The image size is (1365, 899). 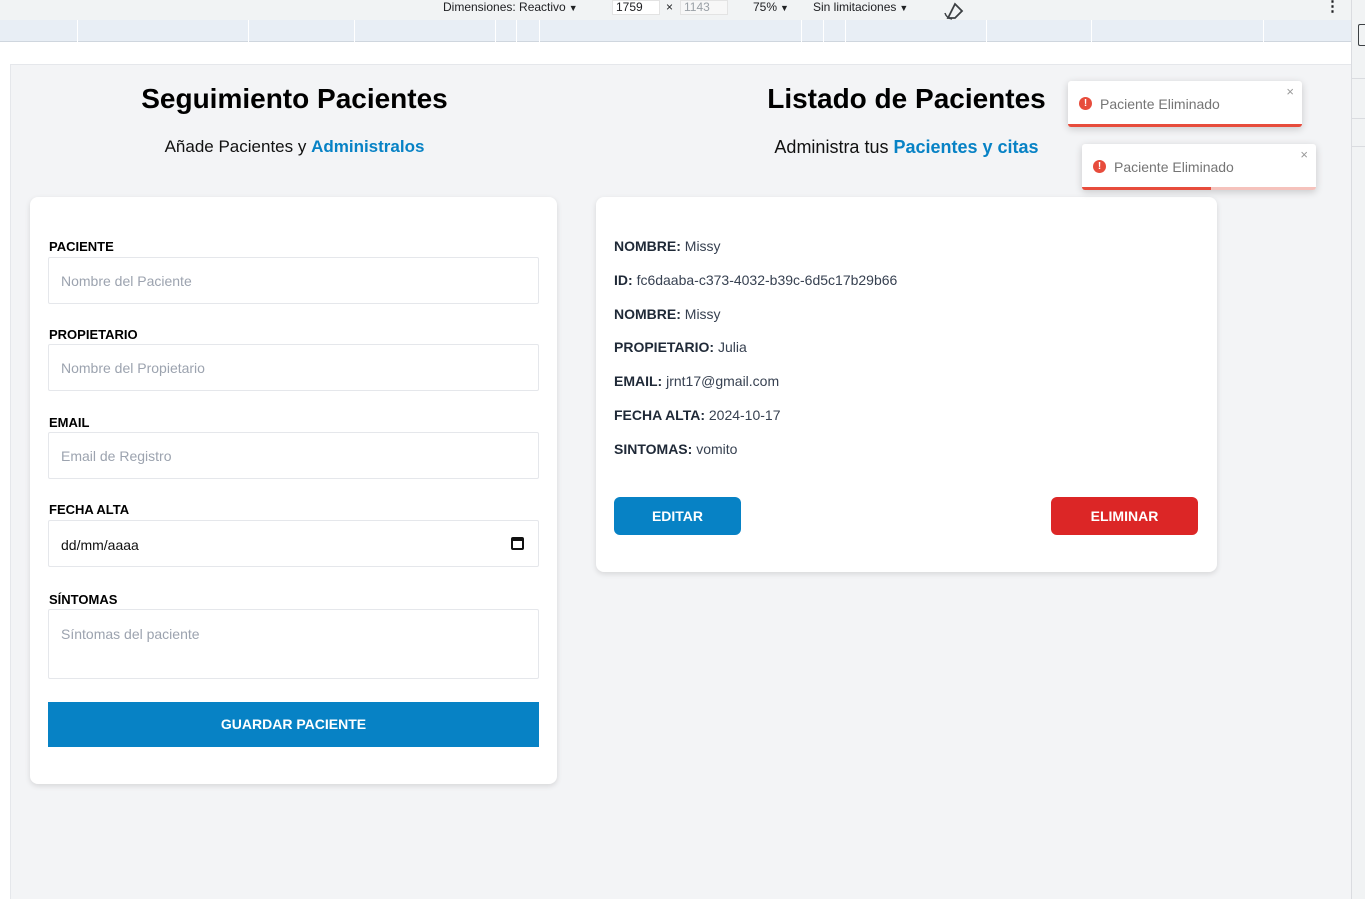 I want to click on throttling-label: Sin limitaciones, so click(x=855, y=7).